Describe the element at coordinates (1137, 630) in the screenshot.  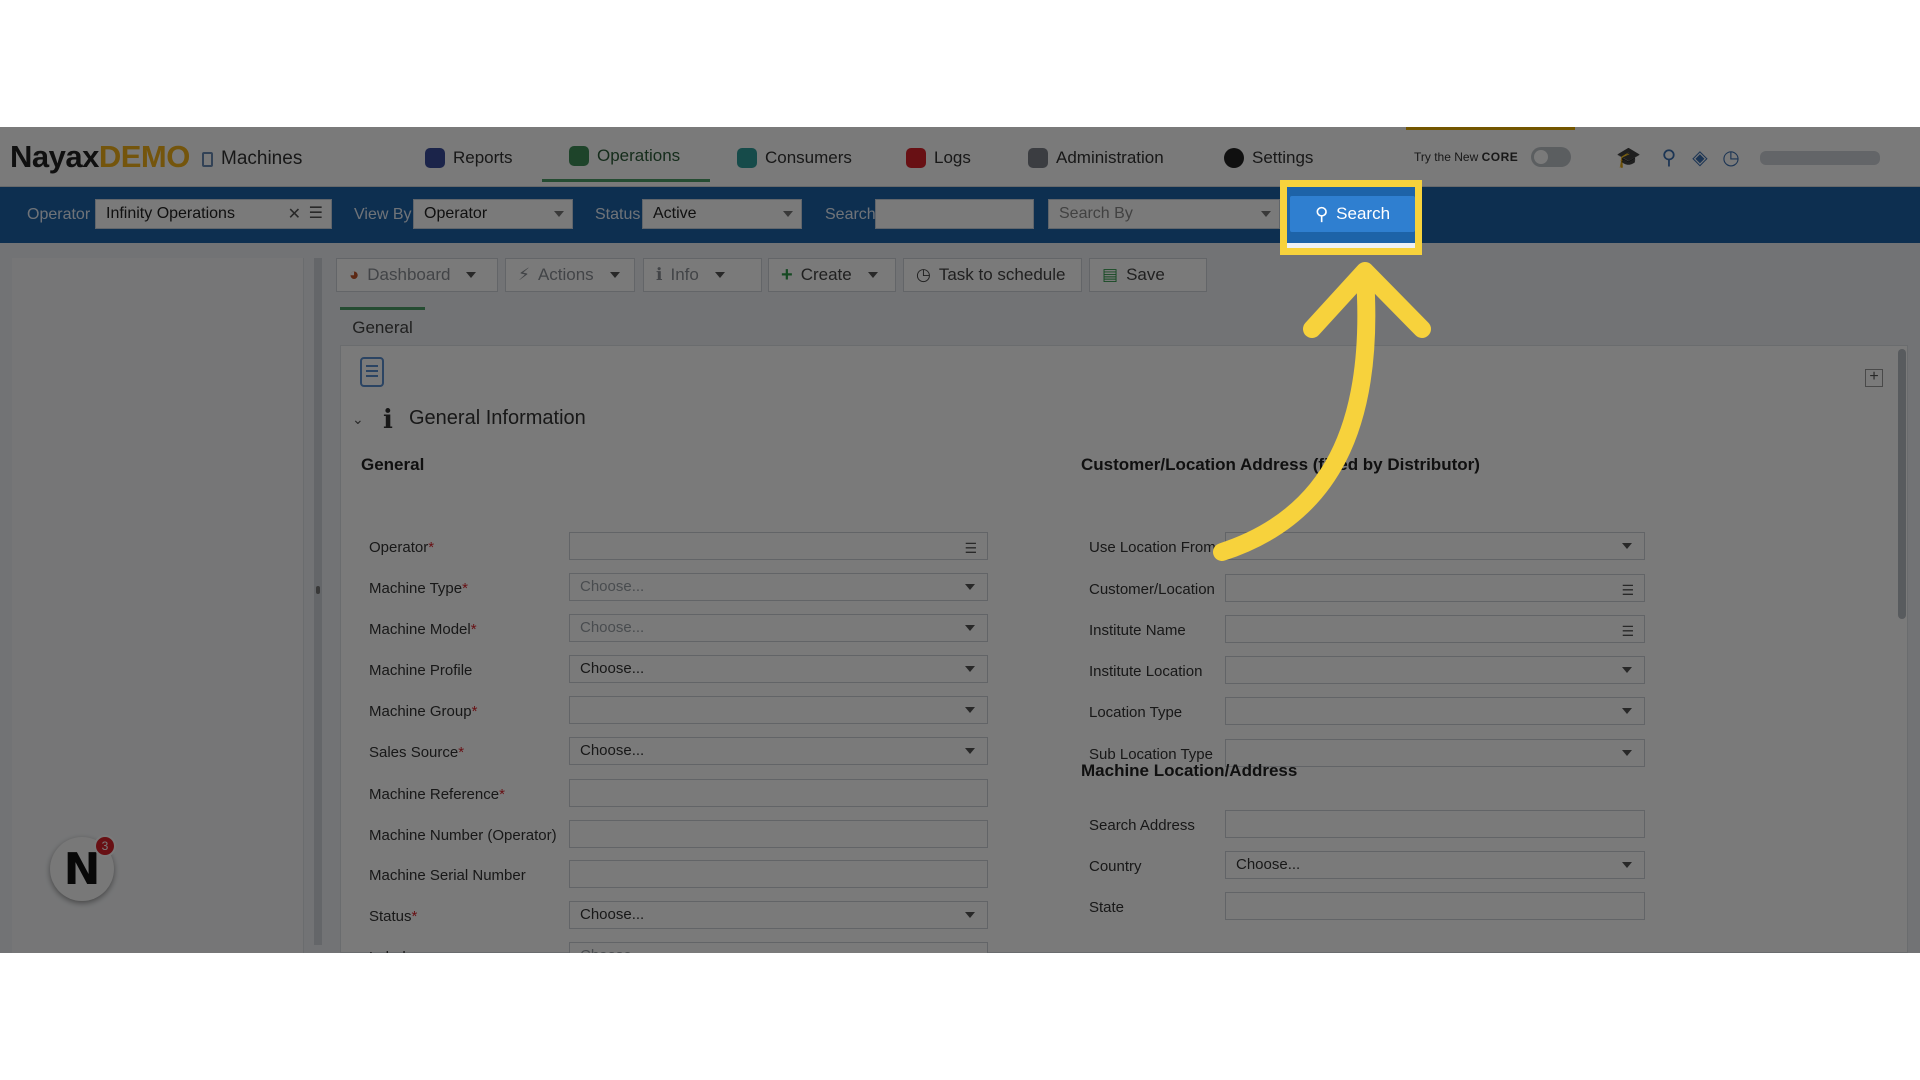
I see `field-label: Institute Name` at that location.